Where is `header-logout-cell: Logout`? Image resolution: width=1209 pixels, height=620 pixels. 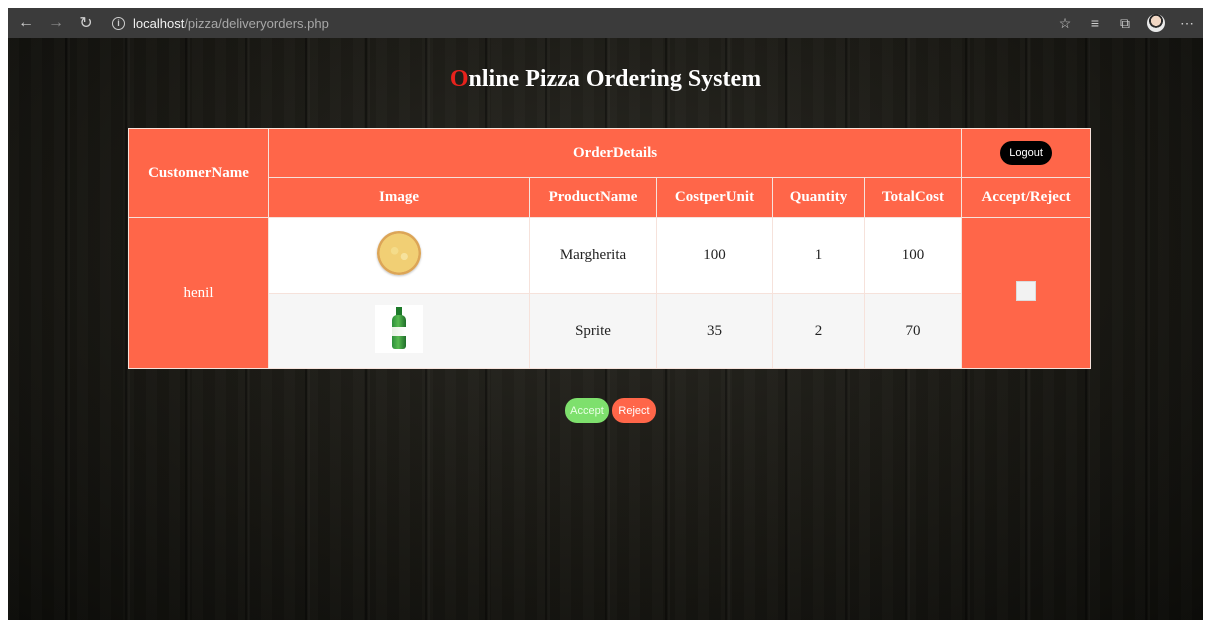
header-logout-cell: Logout is located at coordinates (1026, 153).